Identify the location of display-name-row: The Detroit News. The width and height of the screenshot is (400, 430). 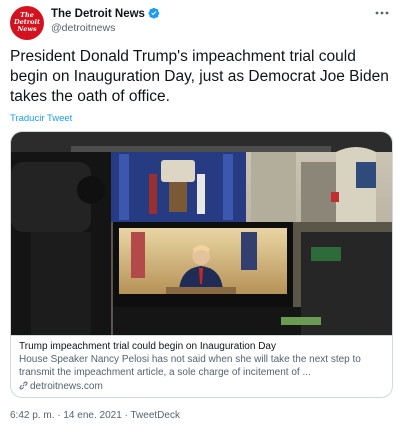
(105, 13).